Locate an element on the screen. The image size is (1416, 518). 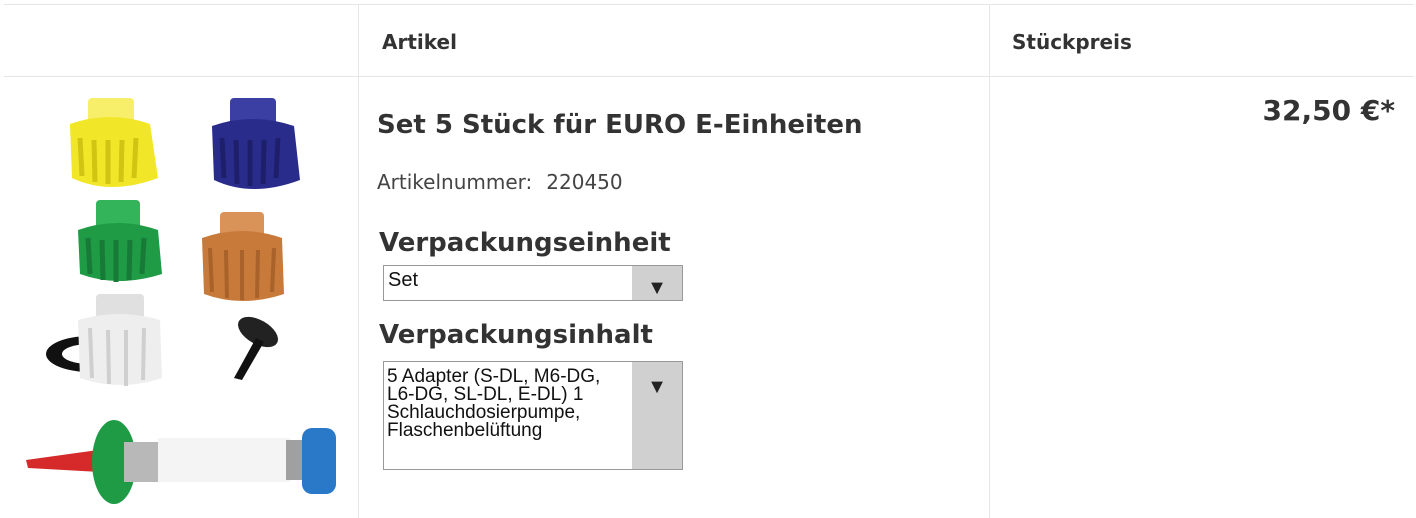
hose-pump-icon is located at coordinates (181, 462).